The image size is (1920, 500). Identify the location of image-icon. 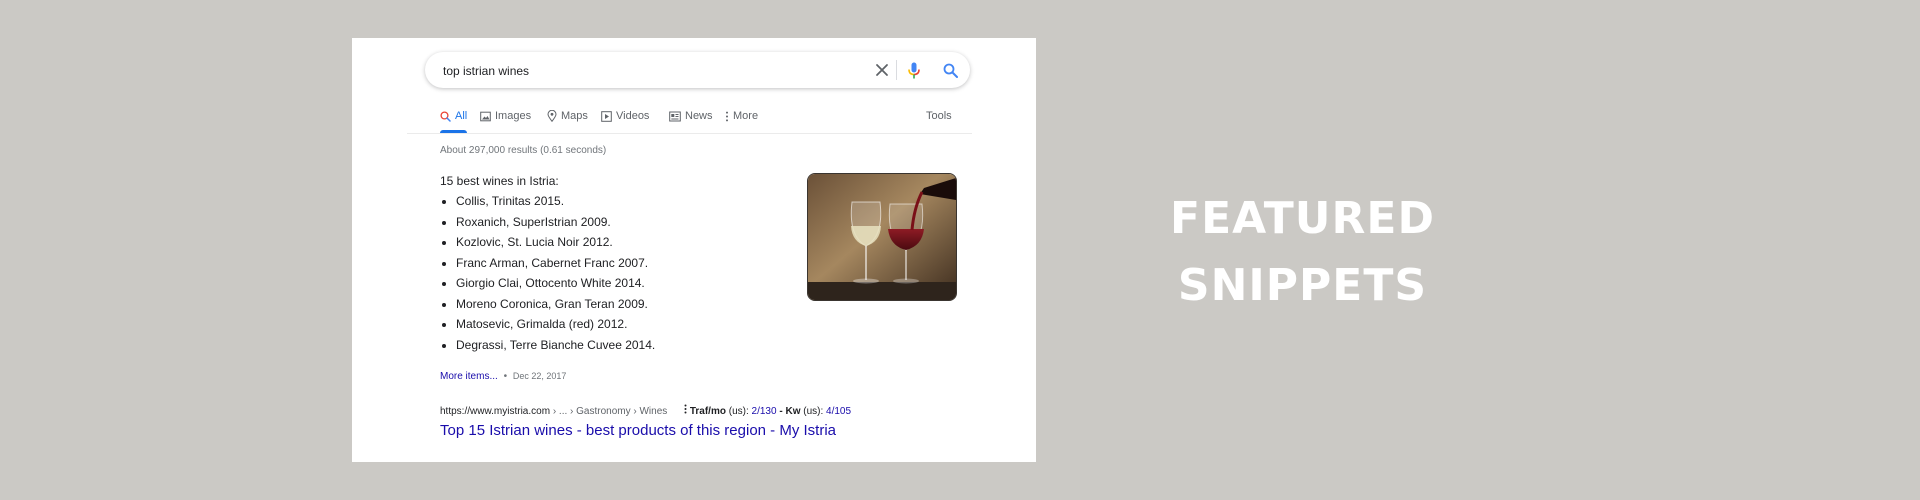
(485, 116).